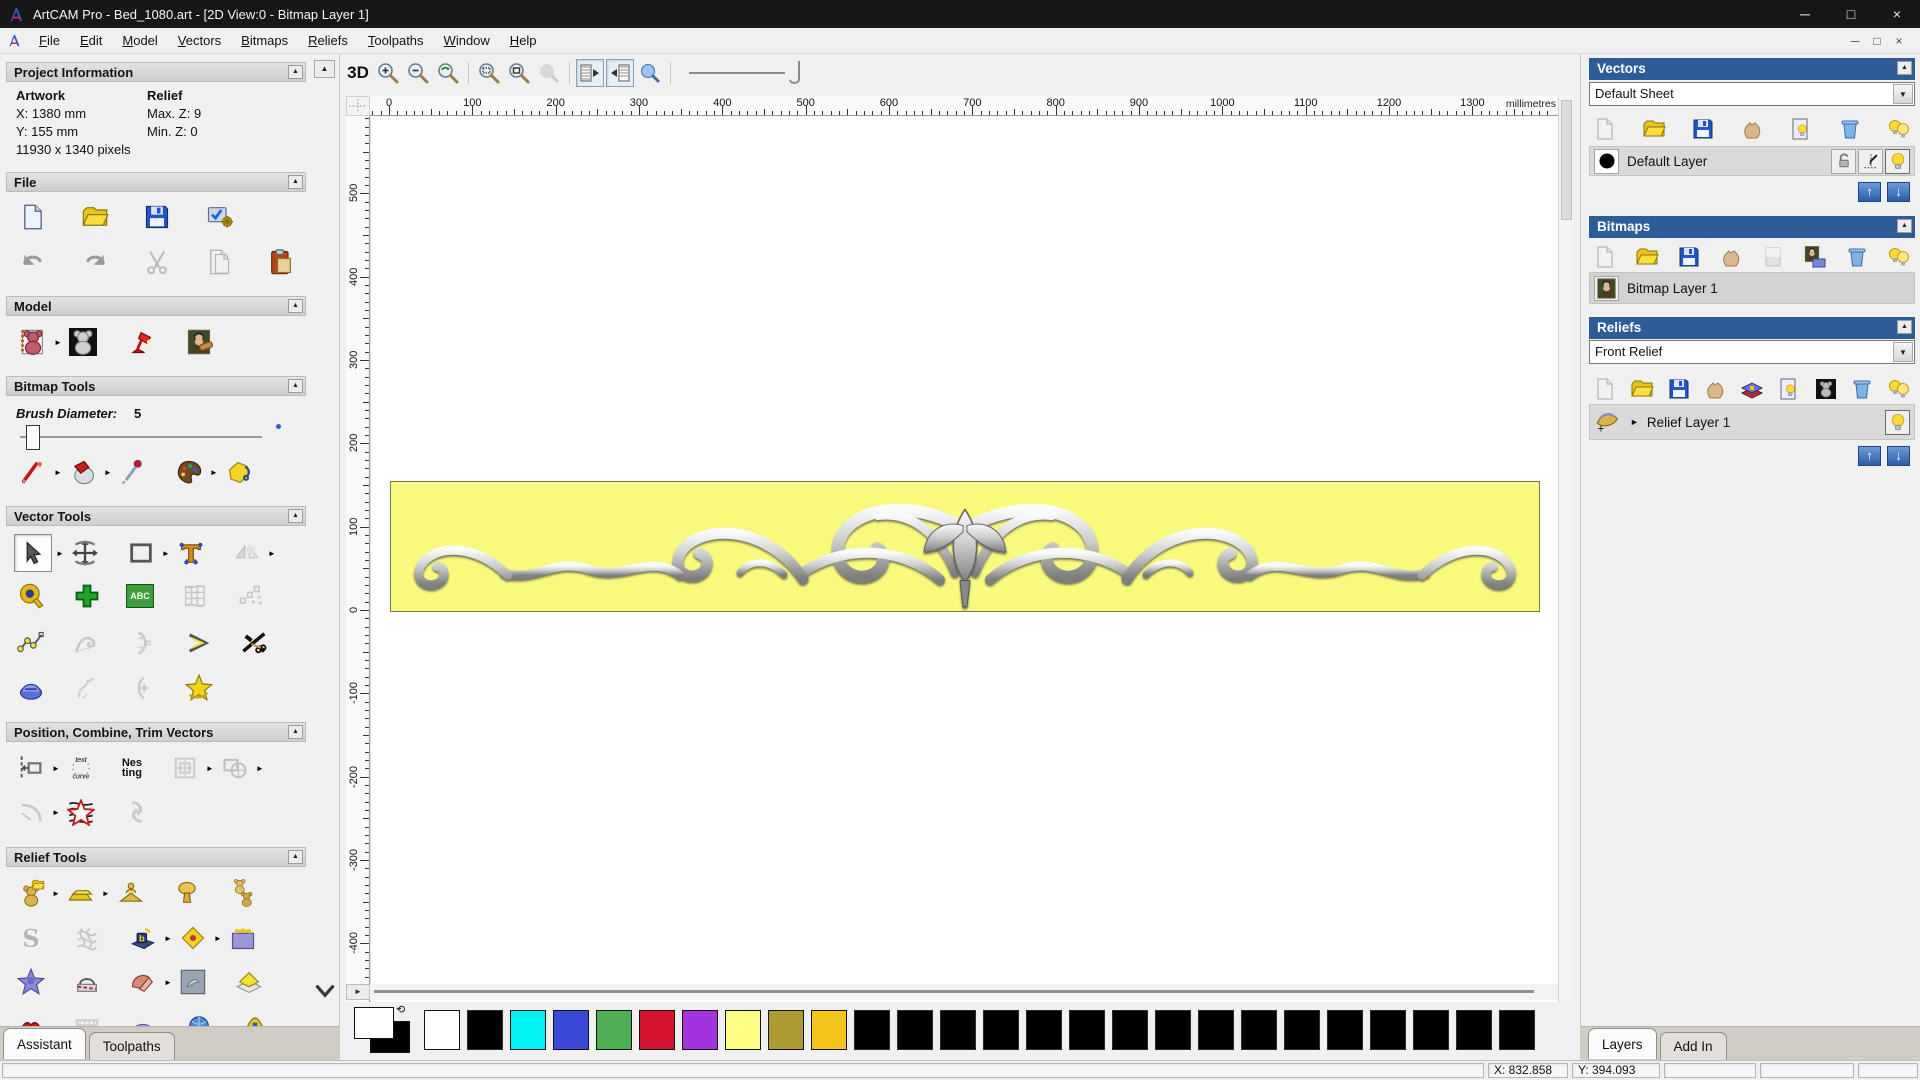 Image resolution: width=1920 pixels, height=1080 pixels. I want to click on line-width-preview, so click(737, 73).